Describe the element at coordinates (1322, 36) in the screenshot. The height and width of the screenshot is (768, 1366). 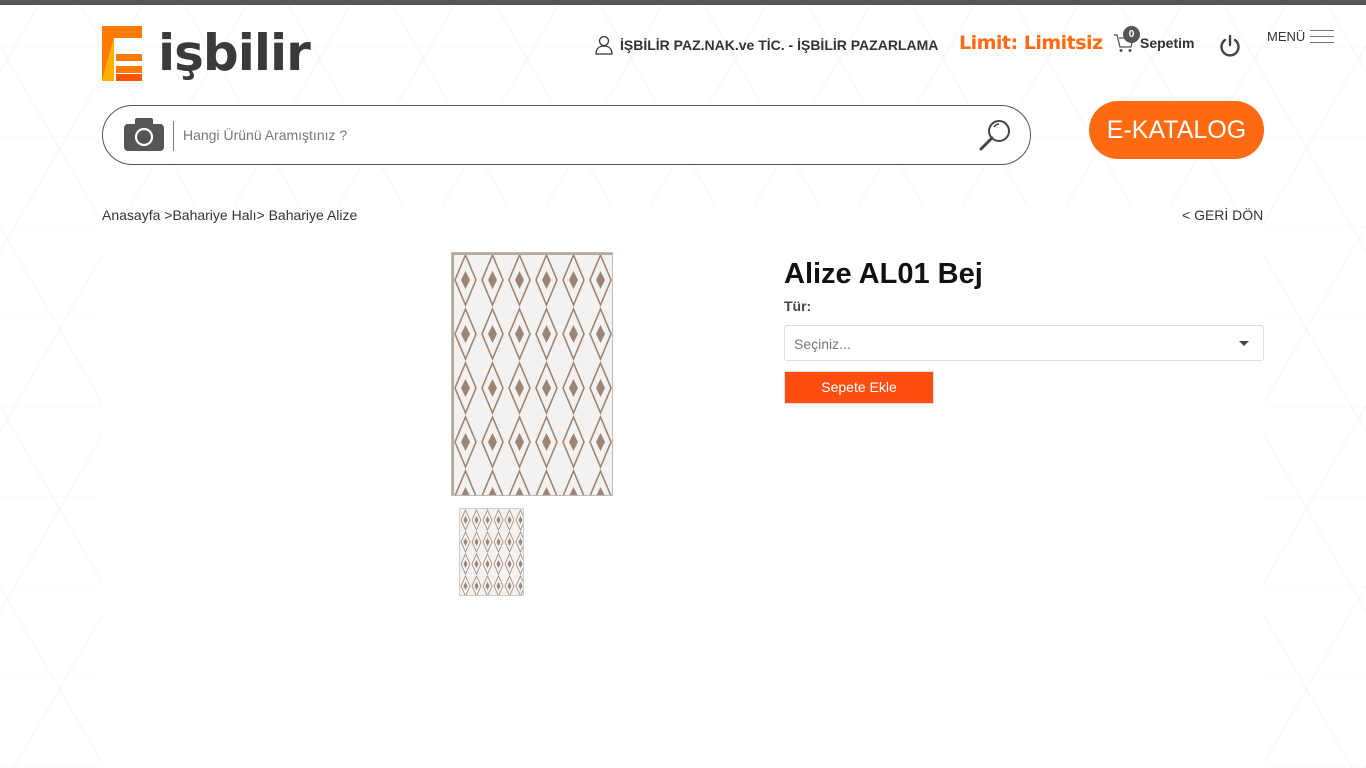
I see `hamburger-icon` at that location.